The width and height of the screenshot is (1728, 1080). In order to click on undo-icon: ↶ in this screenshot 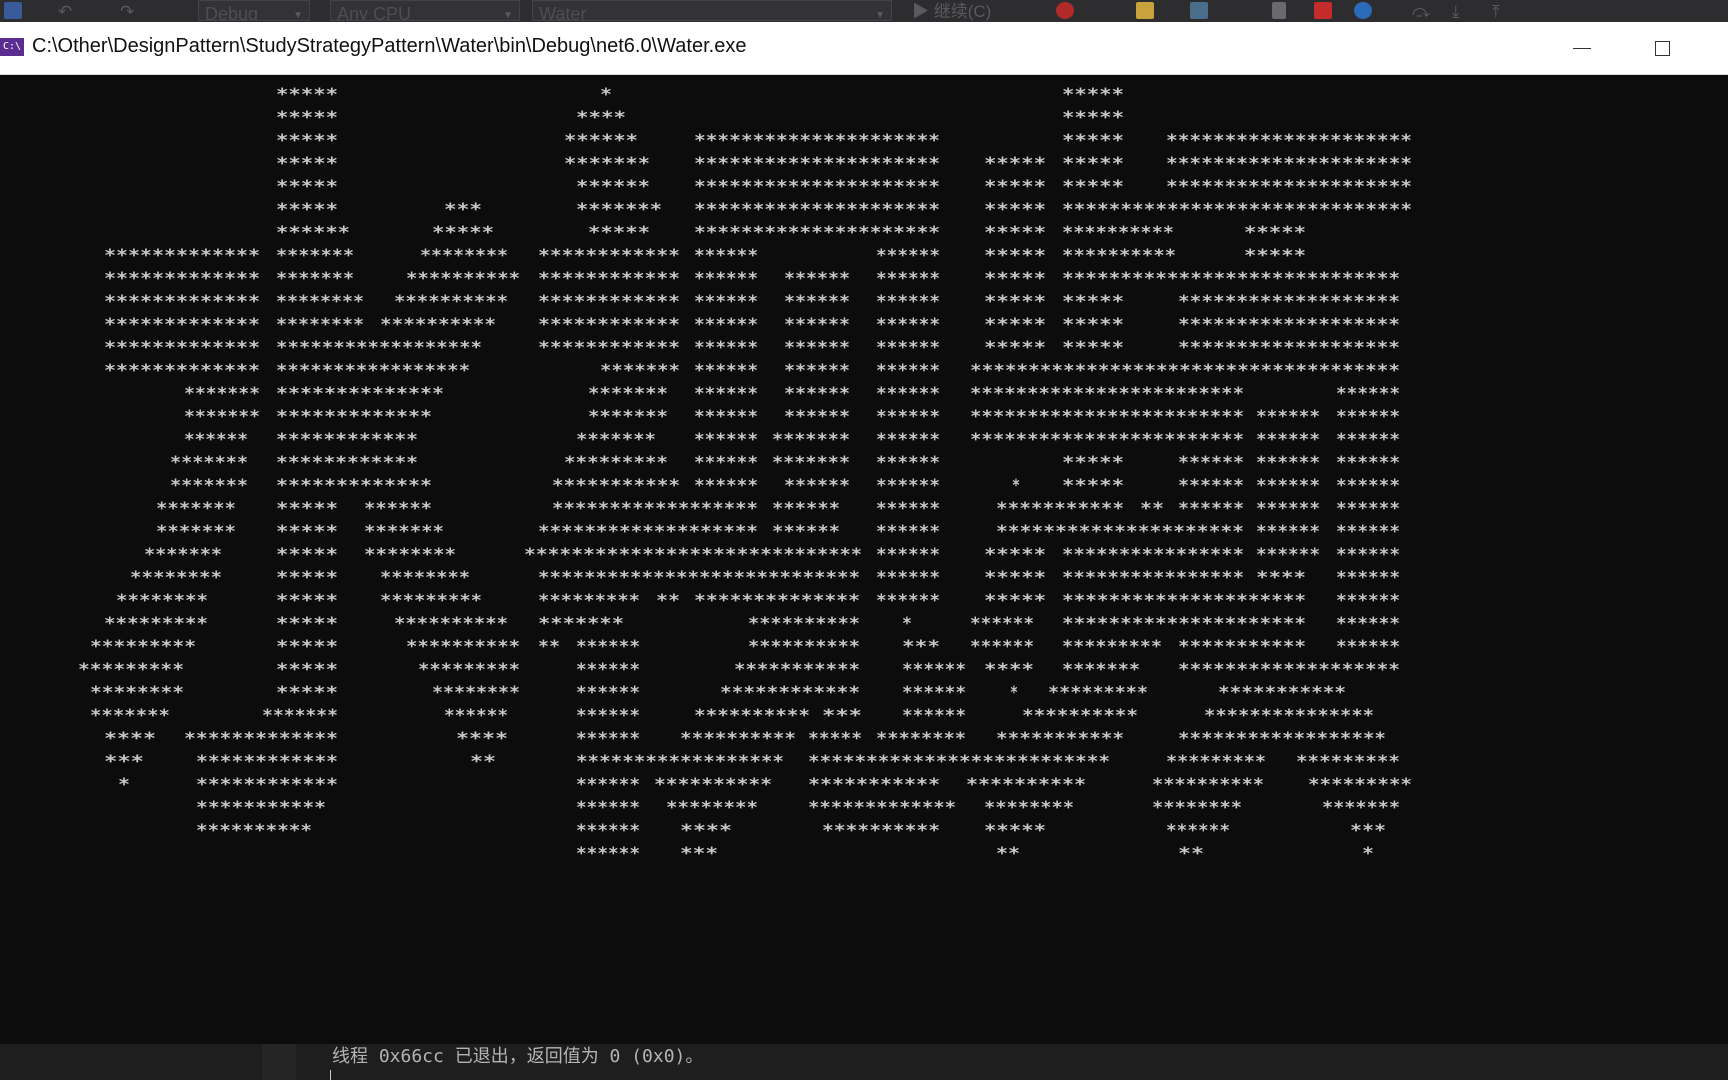, I will do `click(65, 11)`.